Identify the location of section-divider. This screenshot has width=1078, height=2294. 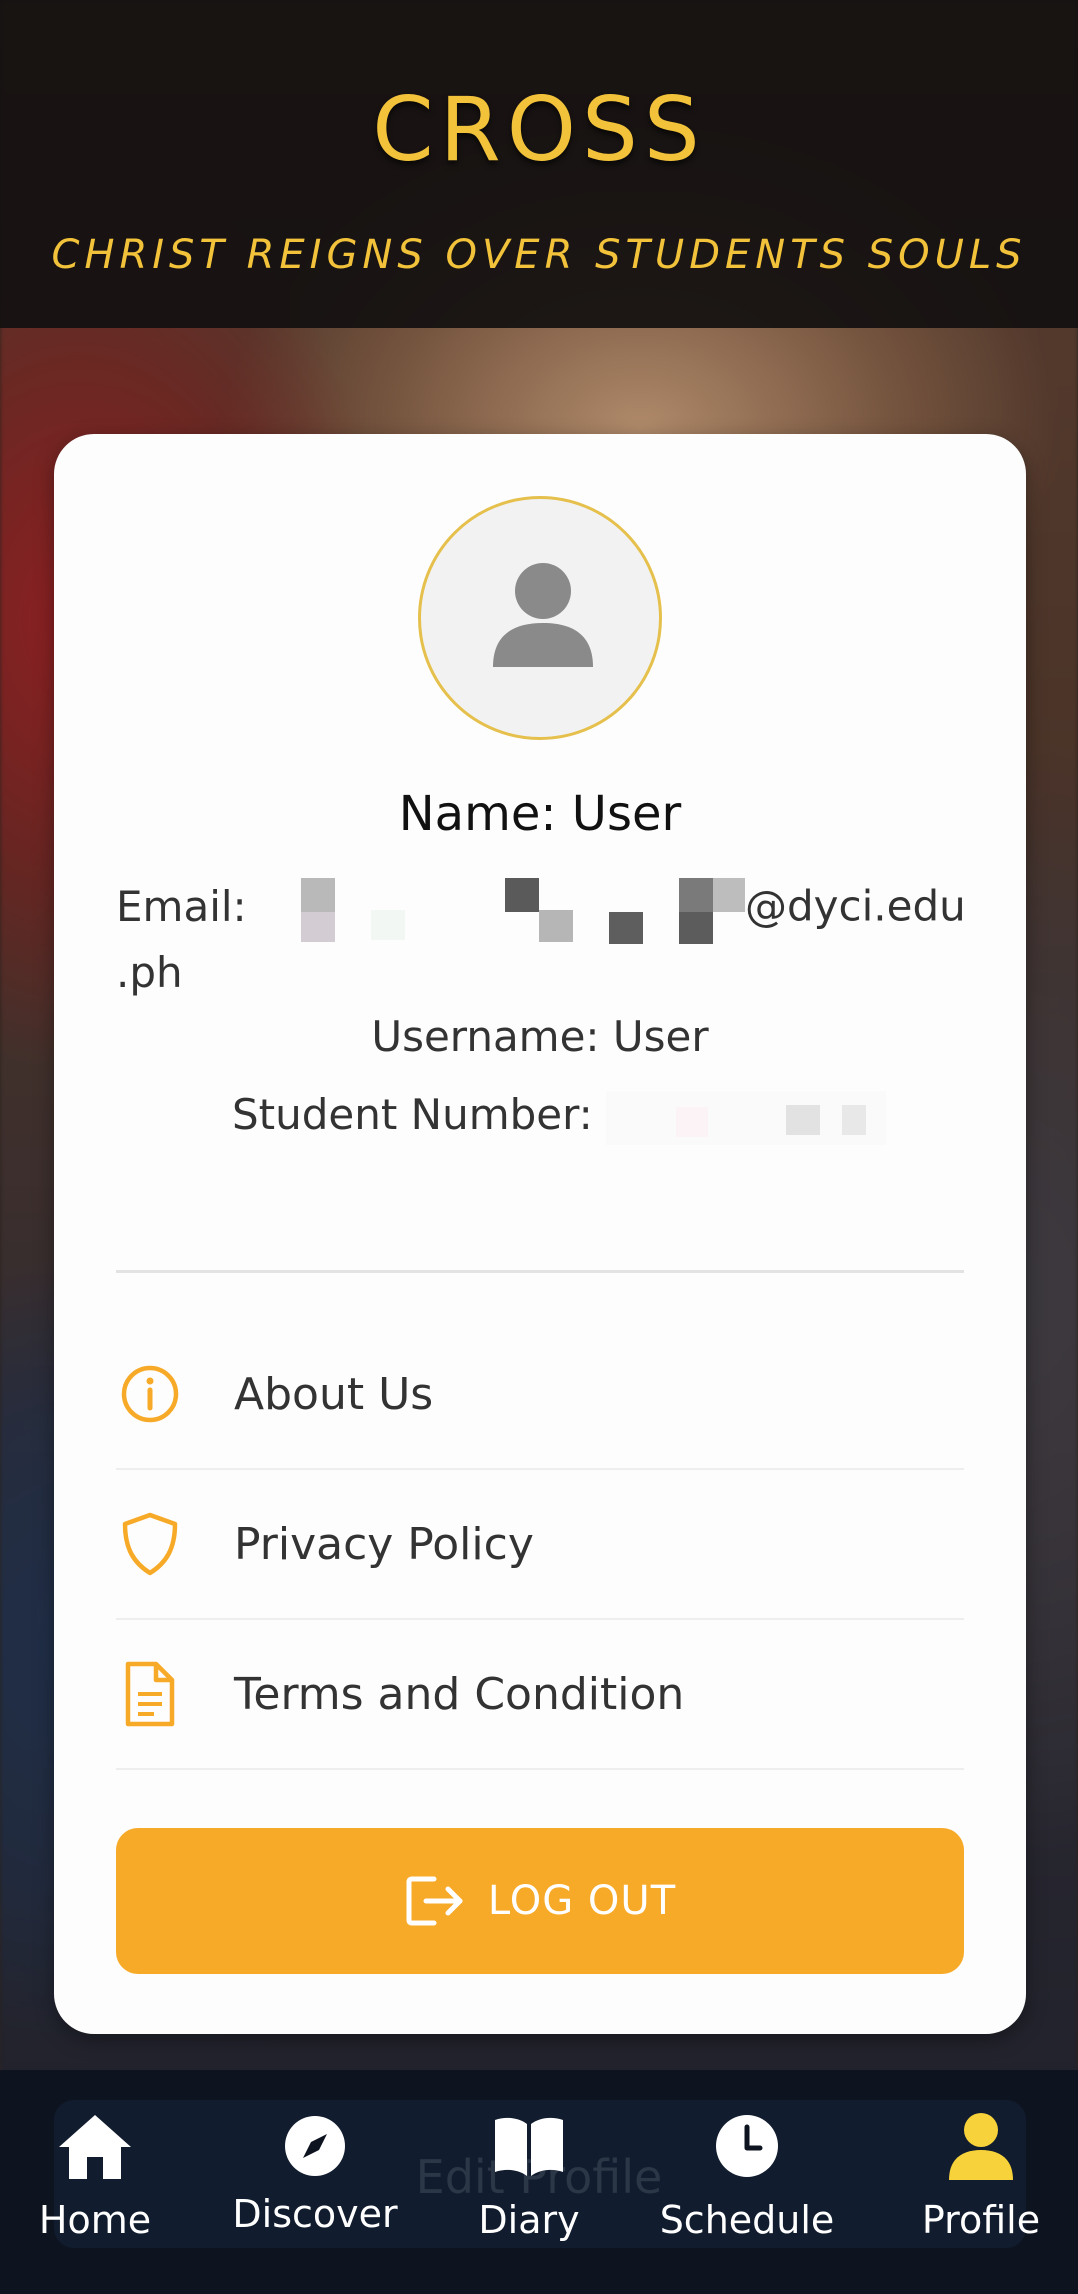
(540, 1271).